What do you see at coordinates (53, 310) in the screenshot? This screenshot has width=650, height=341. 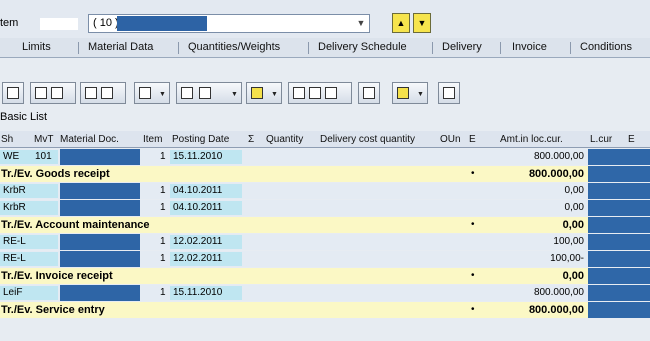 I see `subtotal-label: Tr./Ev. Service entry` at bounding box center [53, 310].